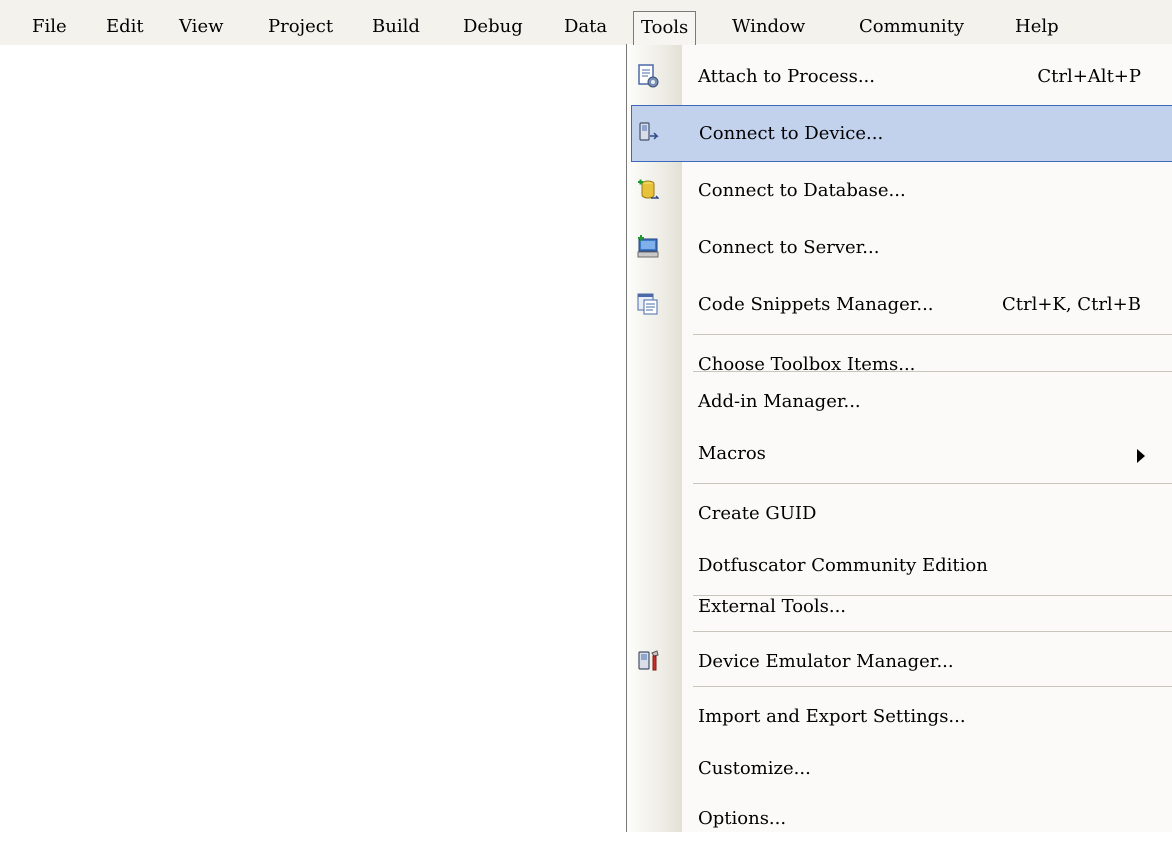  I want to click on menu-item-macros: Macros, so click(899, 453).